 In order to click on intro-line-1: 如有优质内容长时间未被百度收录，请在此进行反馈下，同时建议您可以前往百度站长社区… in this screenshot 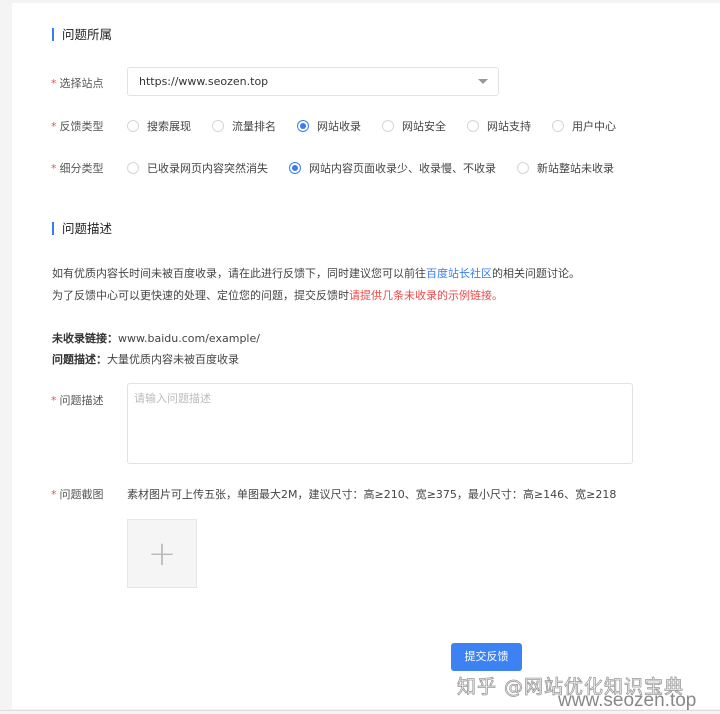, I will do `click(316, 273)`.